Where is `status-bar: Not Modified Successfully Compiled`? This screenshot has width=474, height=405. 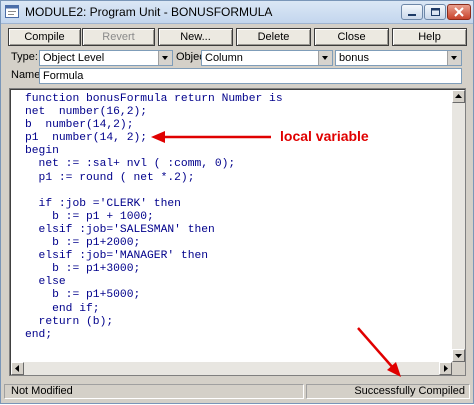 status-bar: Not Modified Successfully Compiled is located at coordinates (237, 392).